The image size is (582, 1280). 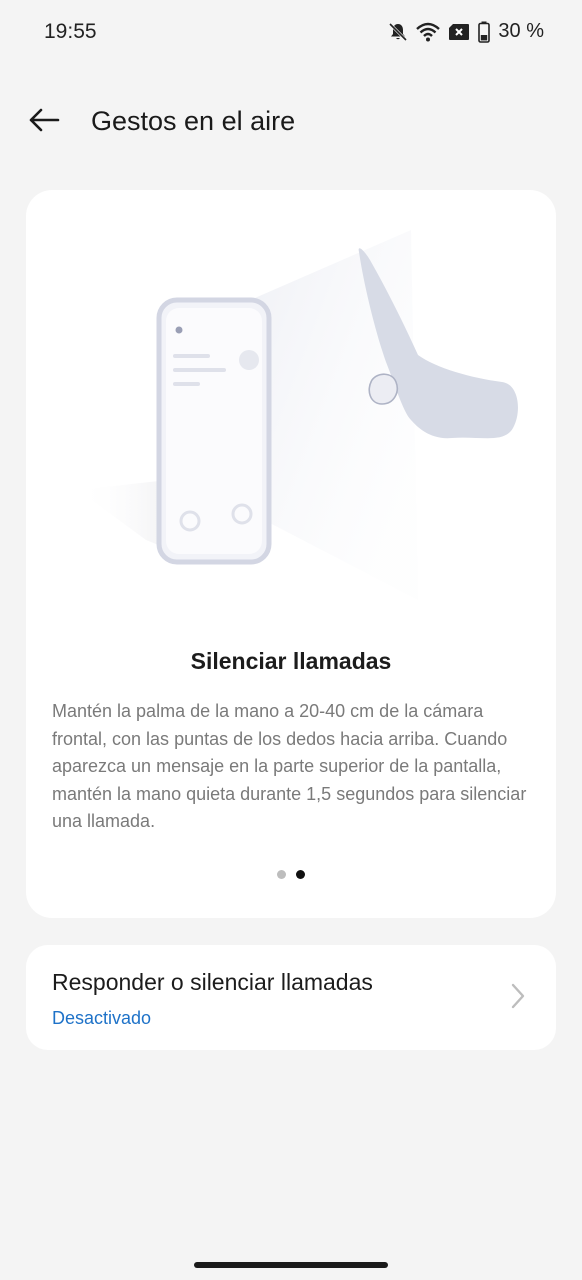 I want to click on status-bar: 19:55 30 %, so click(x=291, y=32).